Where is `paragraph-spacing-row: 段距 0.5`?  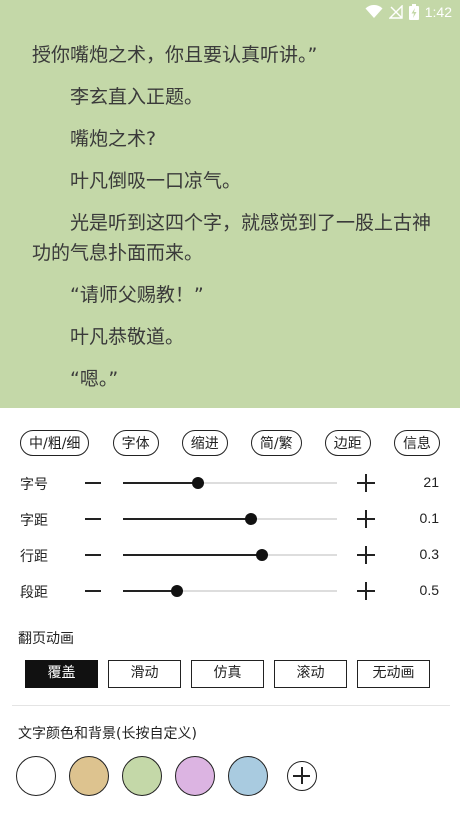 paragraph-spacing-row: 段距 0.5 is located at coordinates (230, 591).